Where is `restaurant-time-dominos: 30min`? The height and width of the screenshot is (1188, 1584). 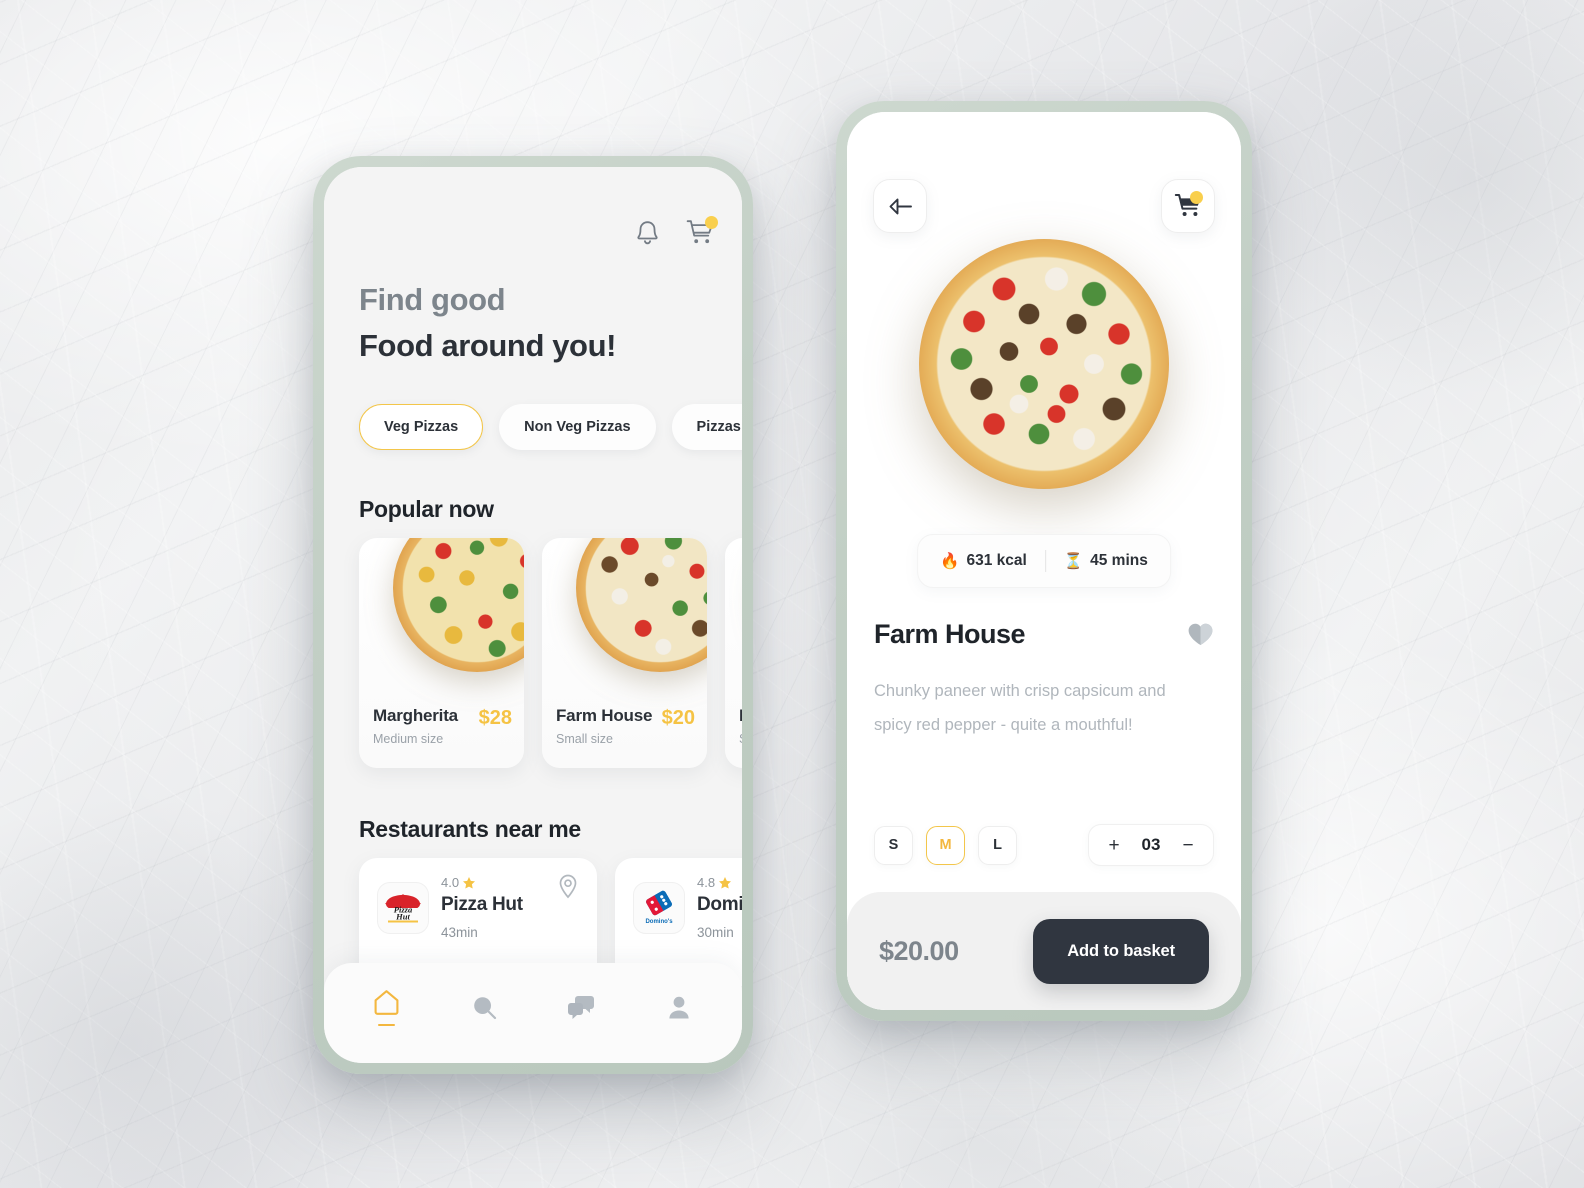 restaurant-time-dominos: 30min is located at coordinates (715, 932).